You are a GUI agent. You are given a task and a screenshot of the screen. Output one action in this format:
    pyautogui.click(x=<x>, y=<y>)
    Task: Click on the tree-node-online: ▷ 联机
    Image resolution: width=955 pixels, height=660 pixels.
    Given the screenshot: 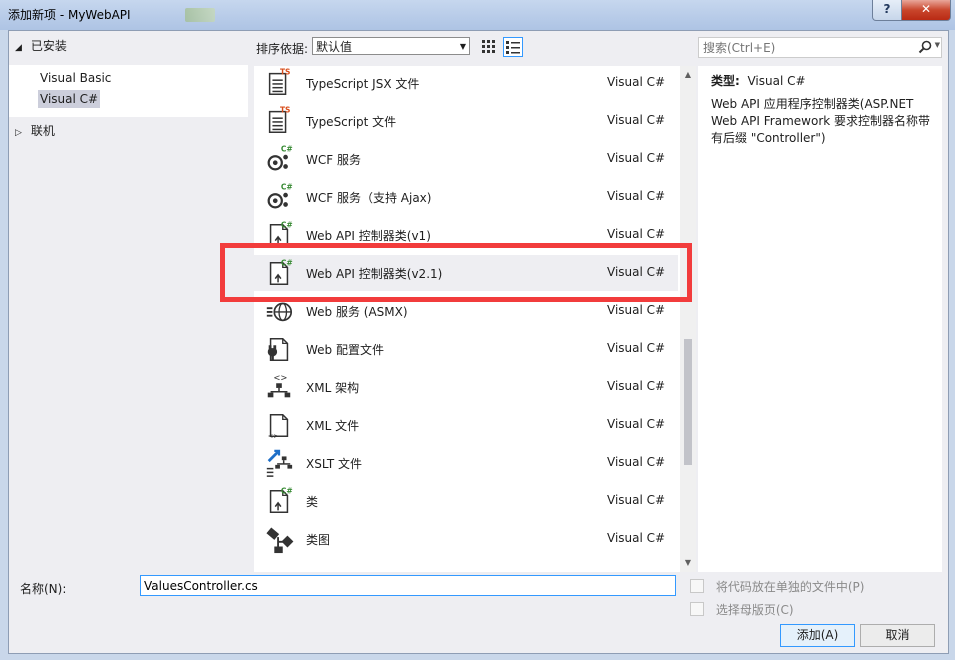 What is the action you would take?
    pyautogui.click(x=35, y=131)
    